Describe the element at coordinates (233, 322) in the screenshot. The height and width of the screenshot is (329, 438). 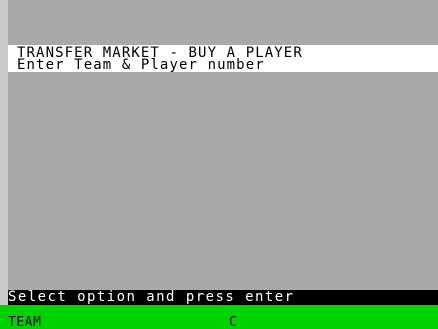
I see `input-cursor: C` at that location.